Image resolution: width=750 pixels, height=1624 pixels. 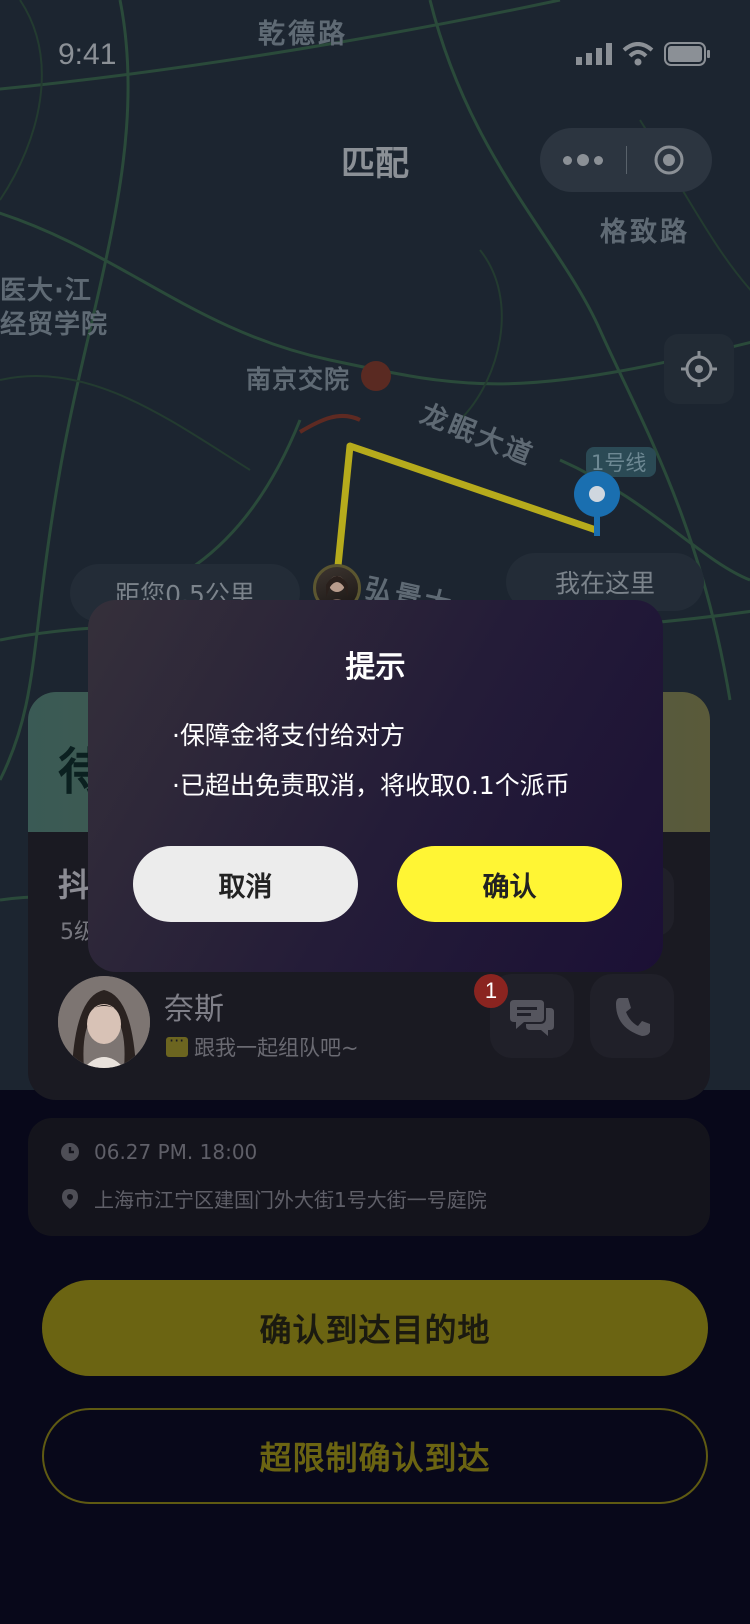 I want to click on status-icons, so click(x=643, y=54).